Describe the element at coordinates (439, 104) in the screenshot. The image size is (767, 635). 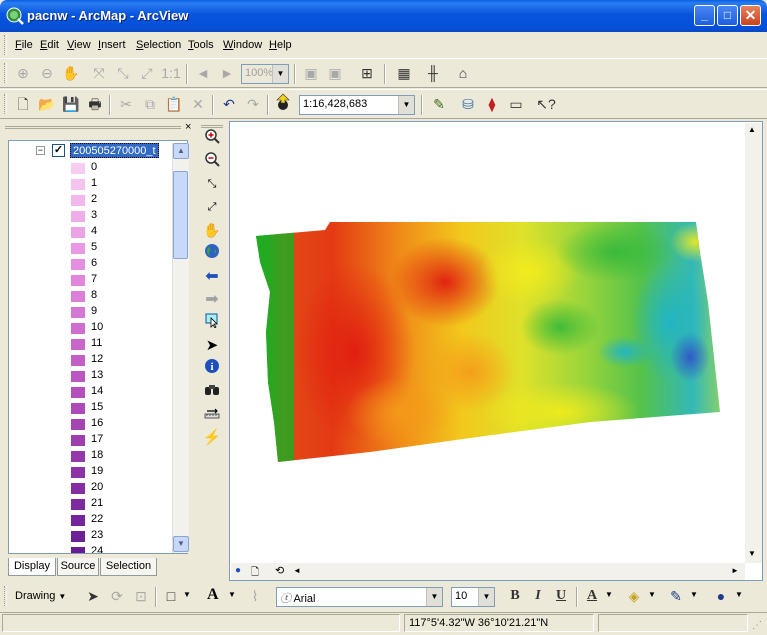
I see `editor-toolbar-icon: ✎` at that location.